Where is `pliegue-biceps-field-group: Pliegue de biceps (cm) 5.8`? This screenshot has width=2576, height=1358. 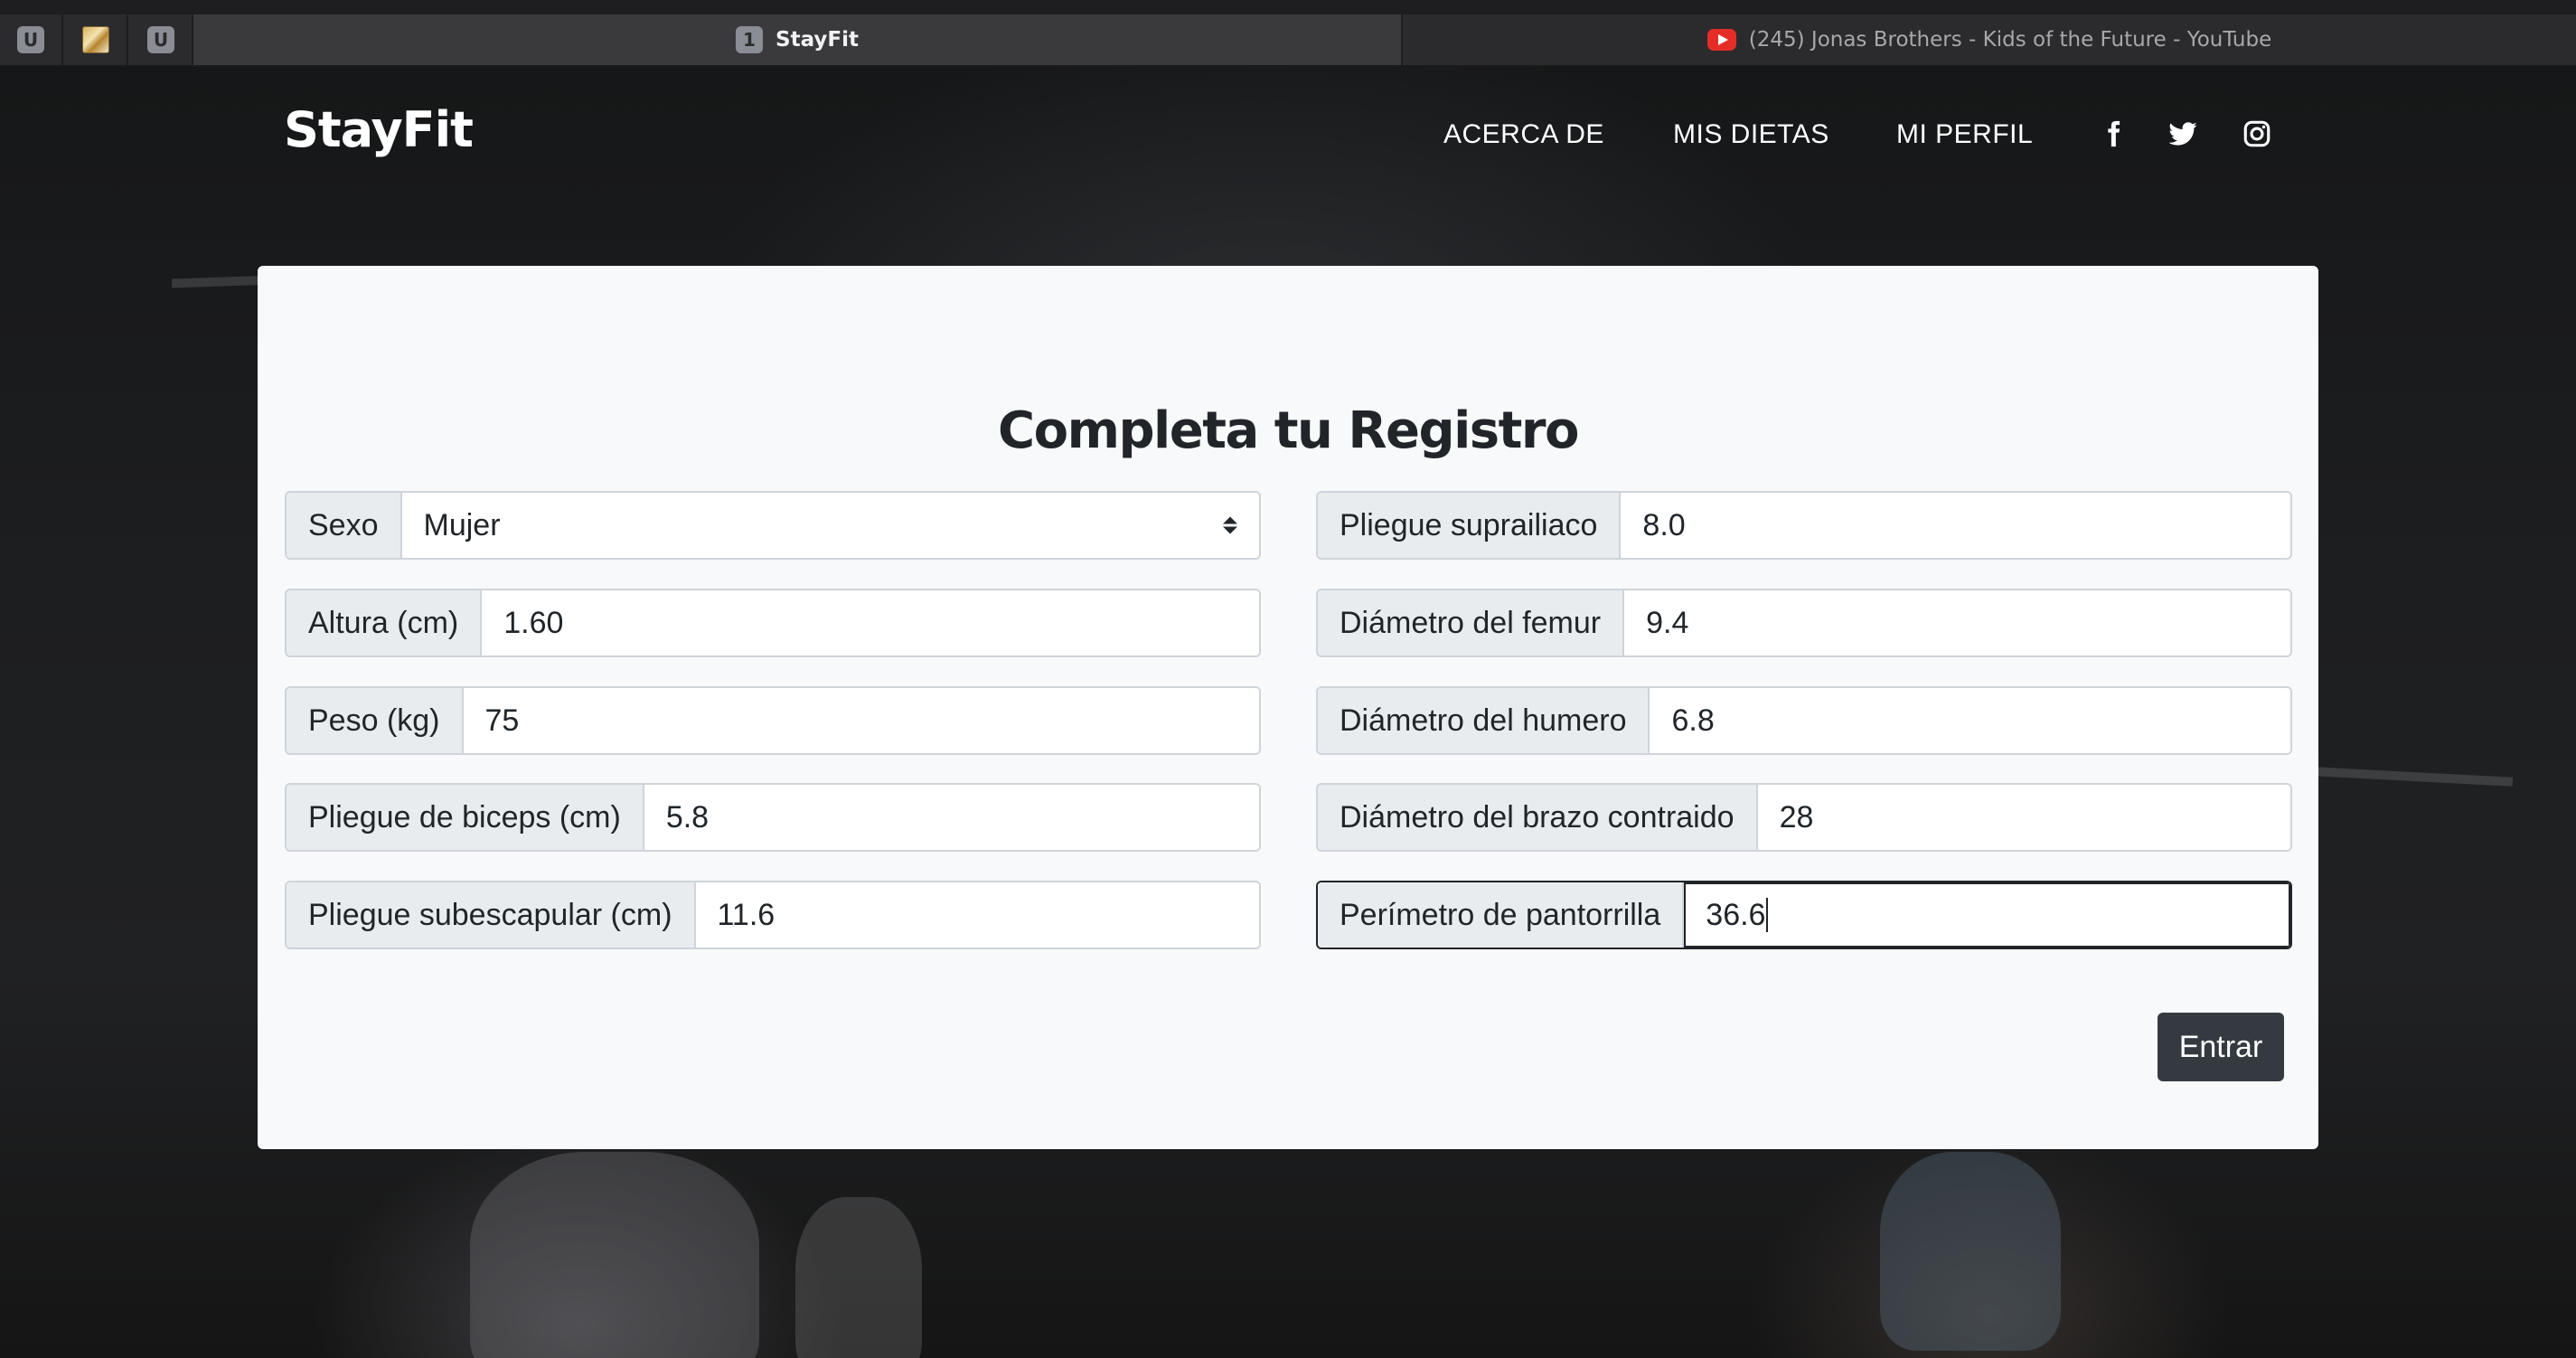
pliegue-biceps-field-group: Pliegue de biceps (cm) 5.8 is located at coordinates (773, 818).